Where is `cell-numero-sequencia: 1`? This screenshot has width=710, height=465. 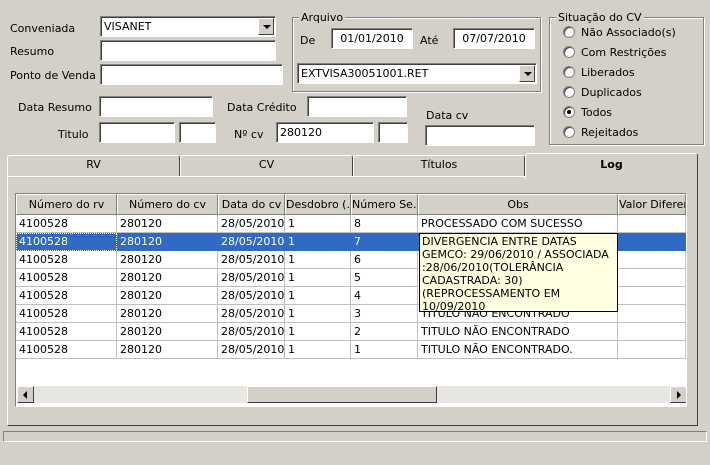 cell-numero-sequencia: 1 is located at coordinates (384, 350).